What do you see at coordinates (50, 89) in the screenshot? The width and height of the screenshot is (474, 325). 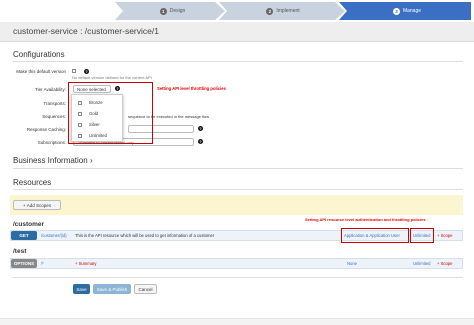 I see `tier-availability-label: Tier Availability:` at bounding box center [50, 89].